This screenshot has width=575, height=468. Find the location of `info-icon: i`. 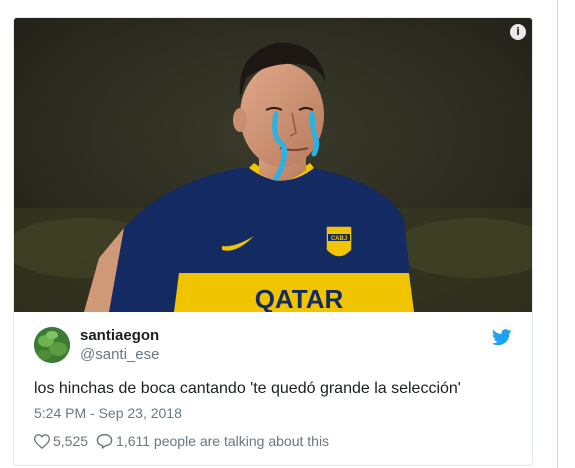

info-icon: i is located at coordinates (518, 32).